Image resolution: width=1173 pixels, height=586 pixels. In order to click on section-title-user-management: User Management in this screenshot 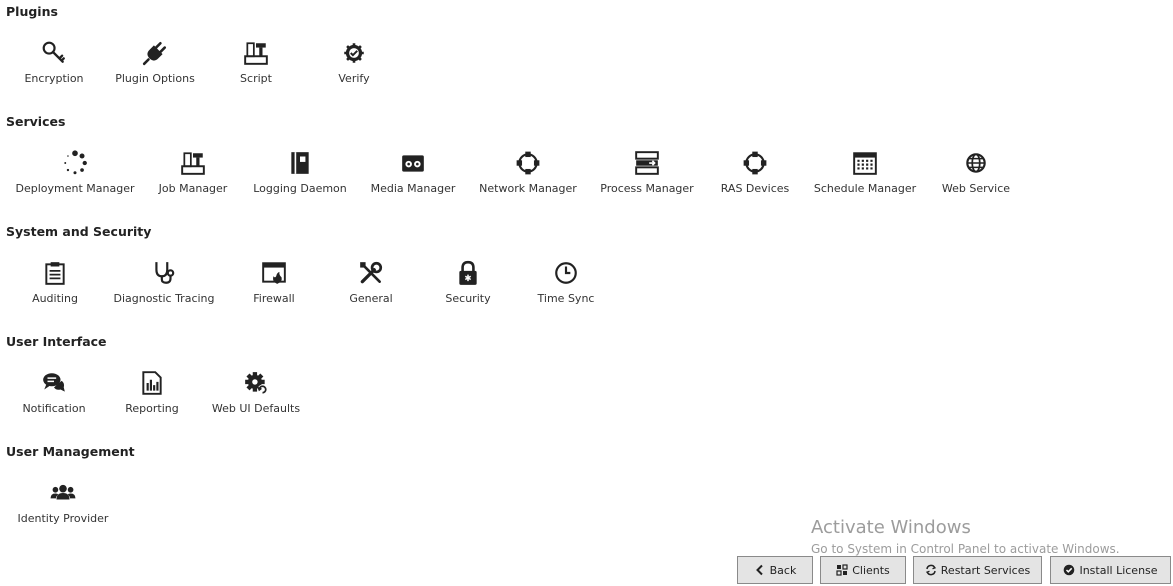, I will do `click(70, 451)`.